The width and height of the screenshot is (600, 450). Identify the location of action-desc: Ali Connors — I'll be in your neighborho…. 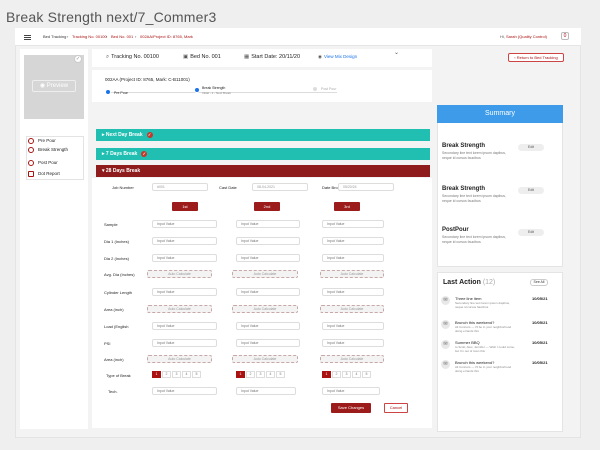
(483, 329).